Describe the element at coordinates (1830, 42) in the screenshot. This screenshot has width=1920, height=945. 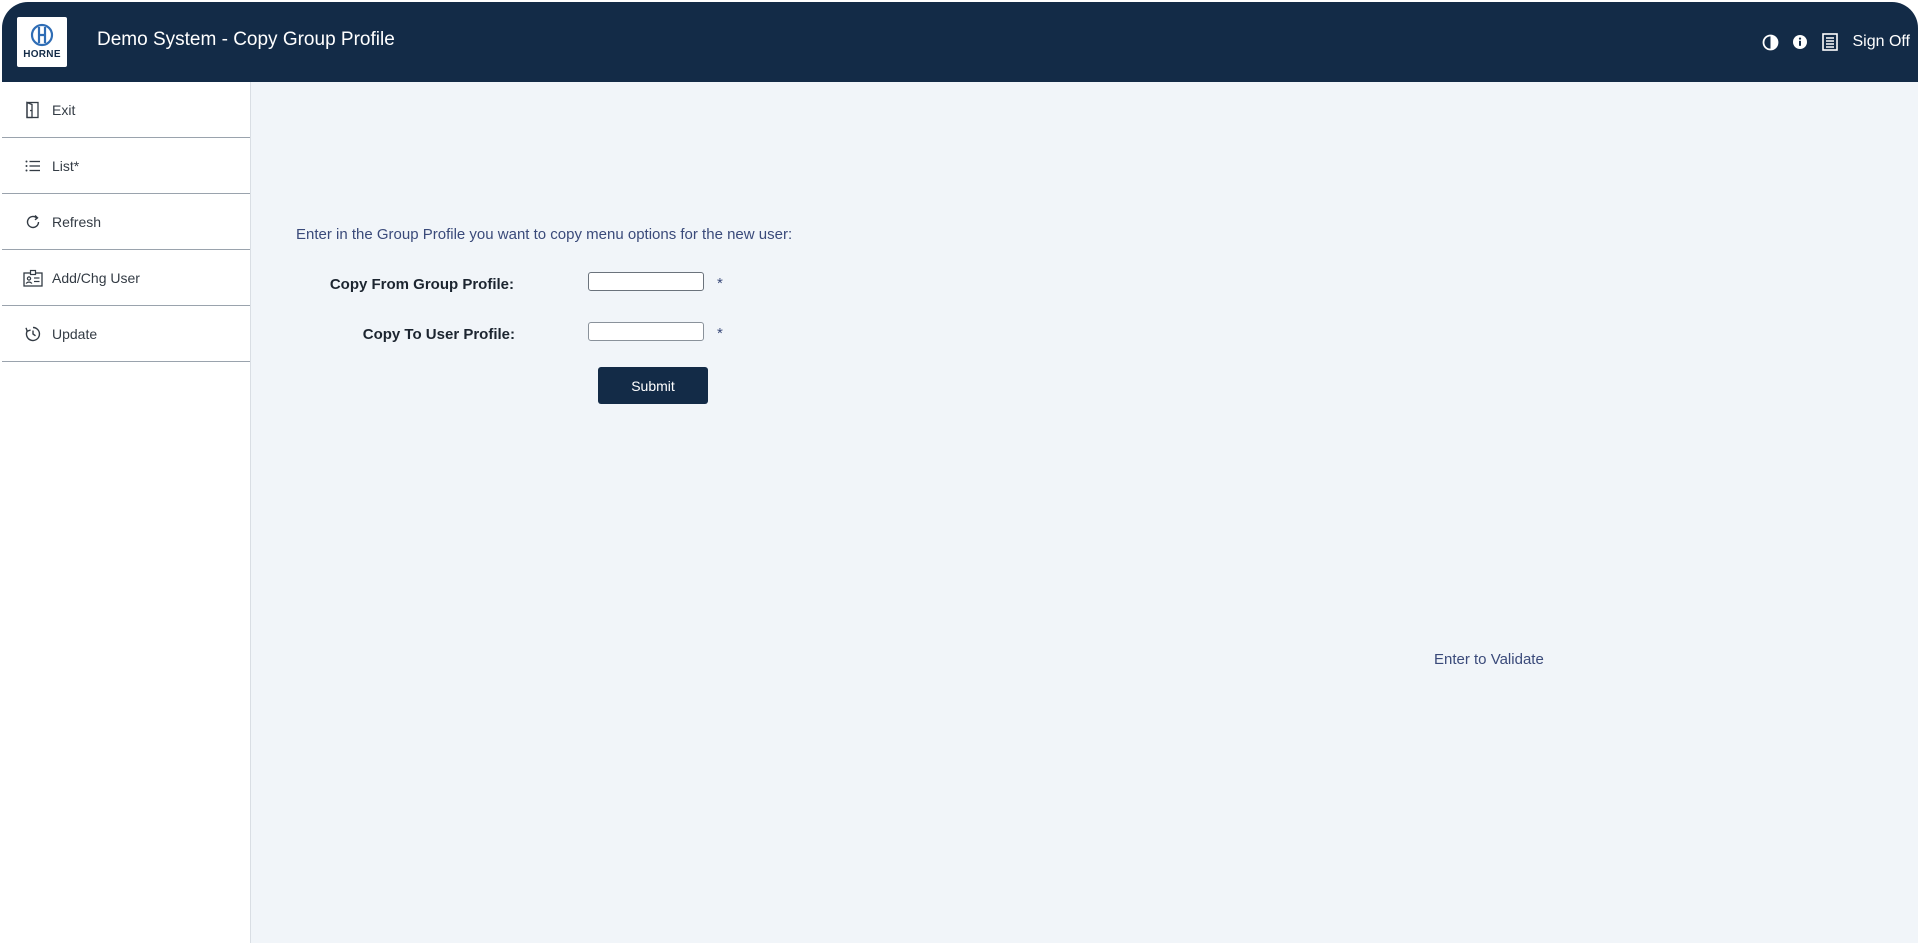
I see `list-document-icon` at that location.